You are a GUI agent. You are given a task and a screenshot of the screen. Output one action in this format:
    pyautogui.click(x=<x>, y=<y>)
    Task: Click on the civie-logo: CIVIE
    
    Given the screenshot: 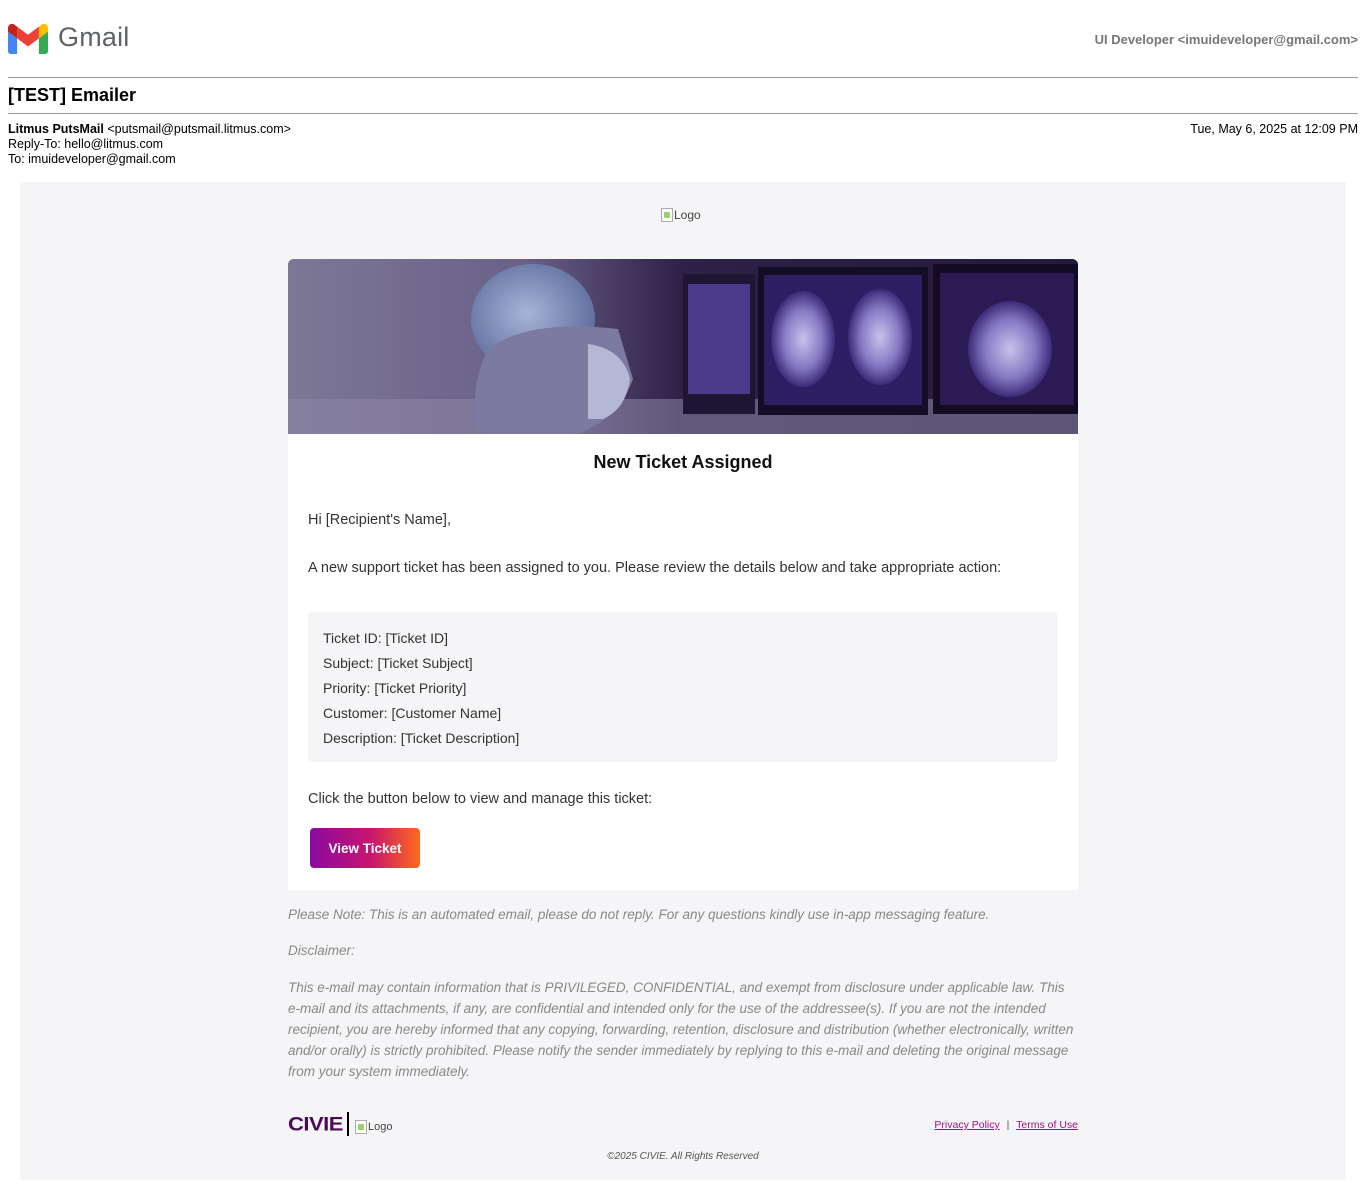 What is the action you would take?
    pyautogui.click(x=315, y=1123)
    